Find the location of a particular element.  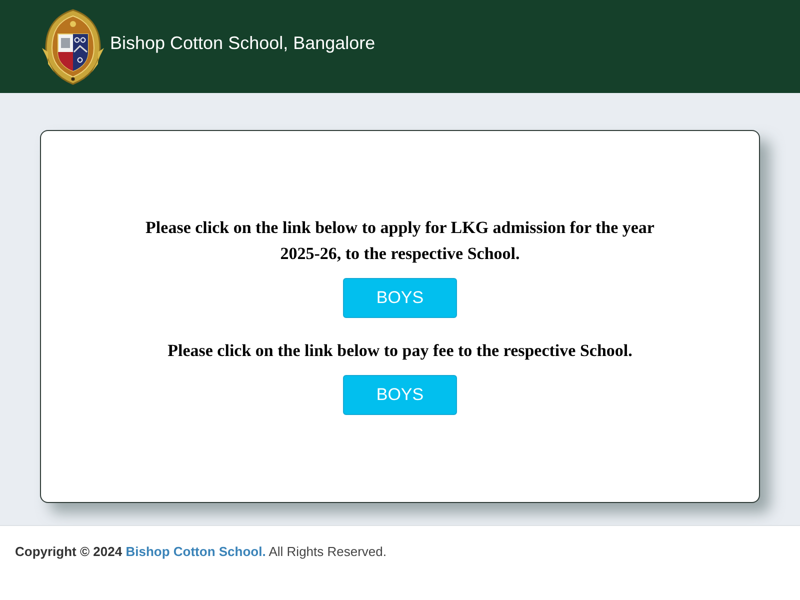

copyright-notice: Copyright © 2024 Bishop Cotton School. All Rights Reserved. is located at coordinates (201, 552).